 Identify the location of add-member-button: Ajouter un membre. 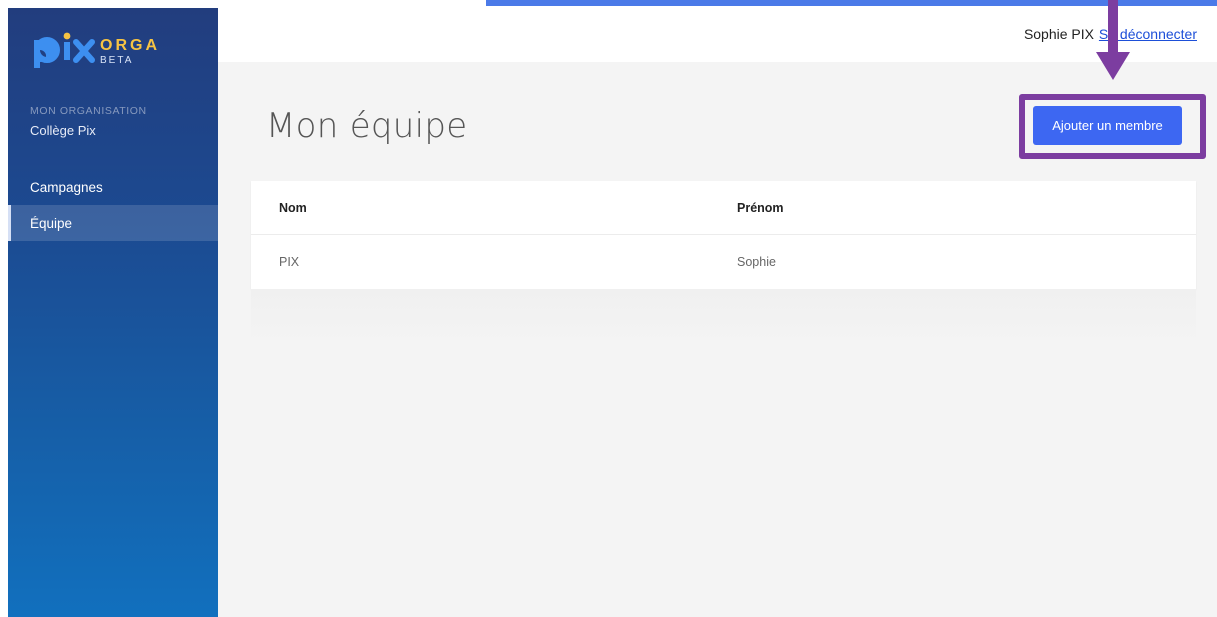
(1107, 125).